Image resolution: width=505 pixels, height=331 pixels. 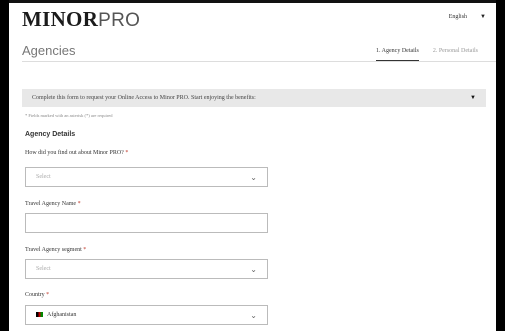 What do you see at coordinates (49, 50) in the screenshot?
I see `page-title: Agencies` at bounding box center [49, 50].